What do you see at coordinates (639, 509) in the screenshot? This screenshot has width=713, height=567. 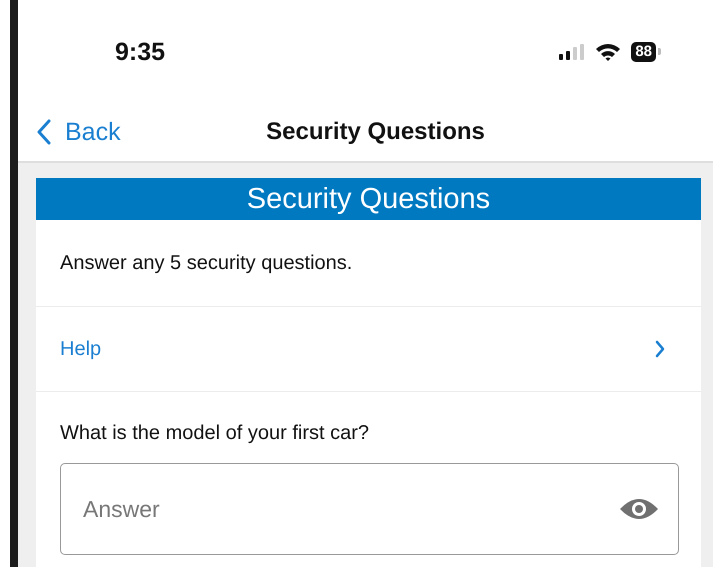 I see `eye-icon` at bounding box center [639, 509].